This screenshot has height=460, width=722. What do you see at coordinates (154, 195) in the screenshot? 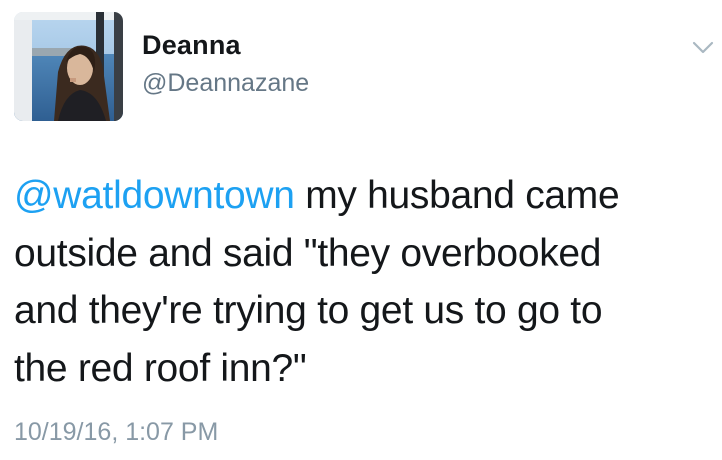
I see `mention-link: @watldowntown` at bounding box center [154, 195].